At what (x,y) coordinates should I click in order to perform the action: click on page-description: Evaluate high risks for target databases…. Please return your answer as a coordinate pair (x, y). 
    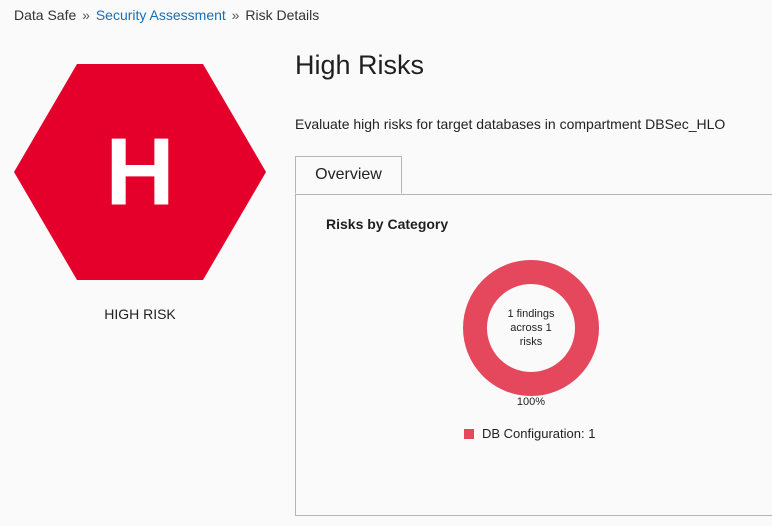
    Looking at the image, I should click on (510, 124).